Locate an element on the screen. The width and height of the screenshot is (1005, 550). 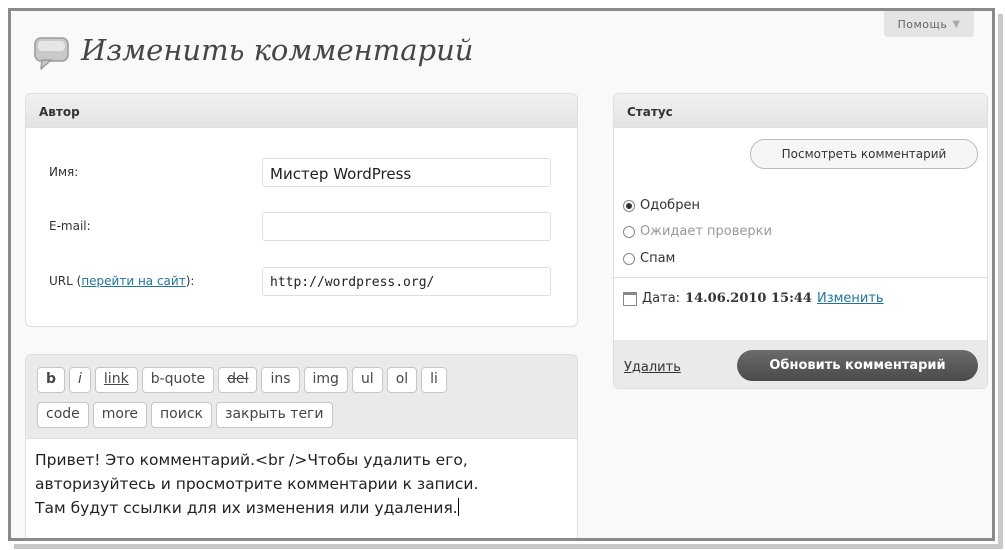
email-label: E-mail: is located at coordinates (70, 226).